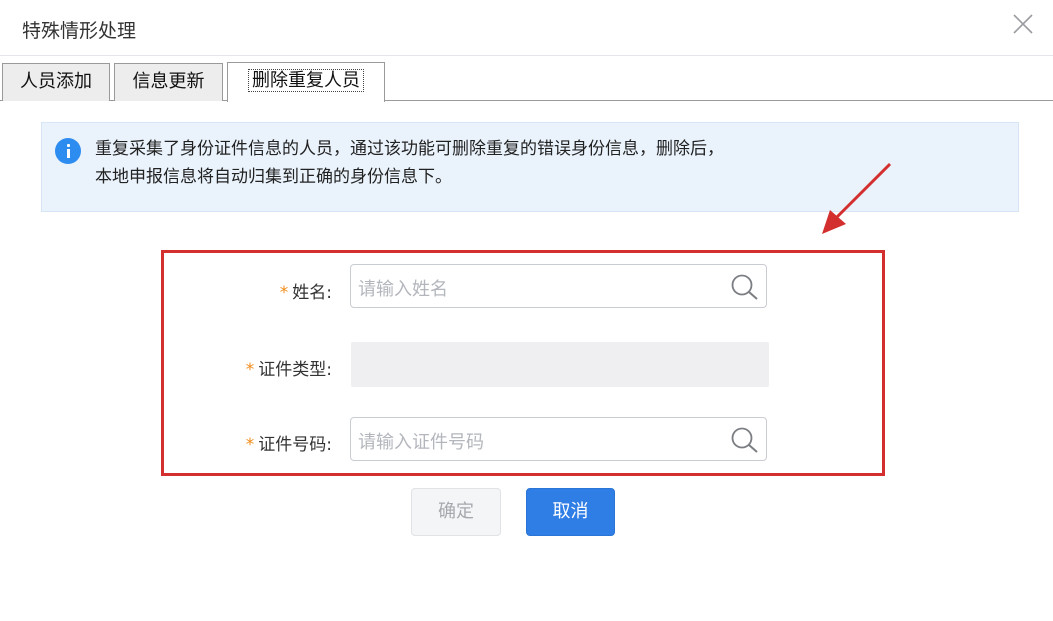  I want to click on confirm-button: 确定, so click(456, 512).